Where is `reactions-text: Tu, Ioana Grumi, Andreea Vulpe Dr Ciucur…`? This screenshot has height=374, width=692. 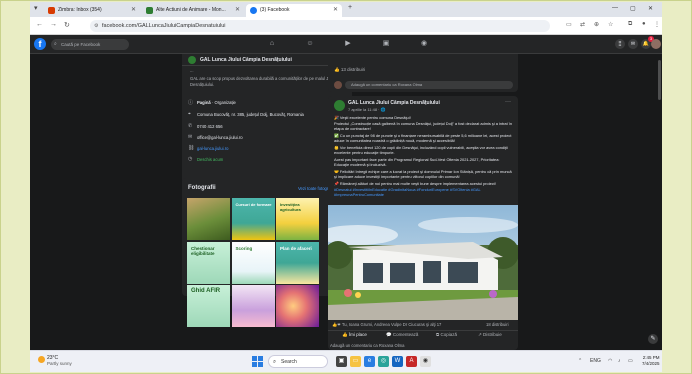
reactions-text: Tu, Ioana Grumi, Andreea Vulpe Dr Ciucur… is located at coordinates (391, 324).